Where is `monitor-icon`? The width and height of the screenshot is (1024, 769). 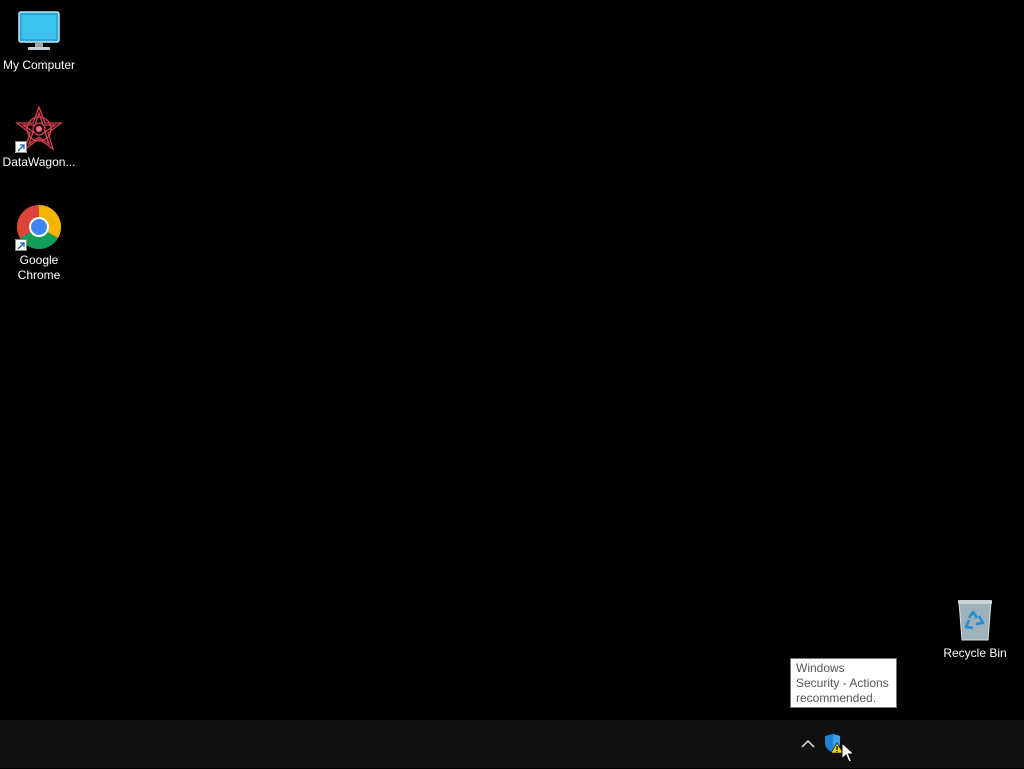 monitor-icon is located at coordinates (39, 32).